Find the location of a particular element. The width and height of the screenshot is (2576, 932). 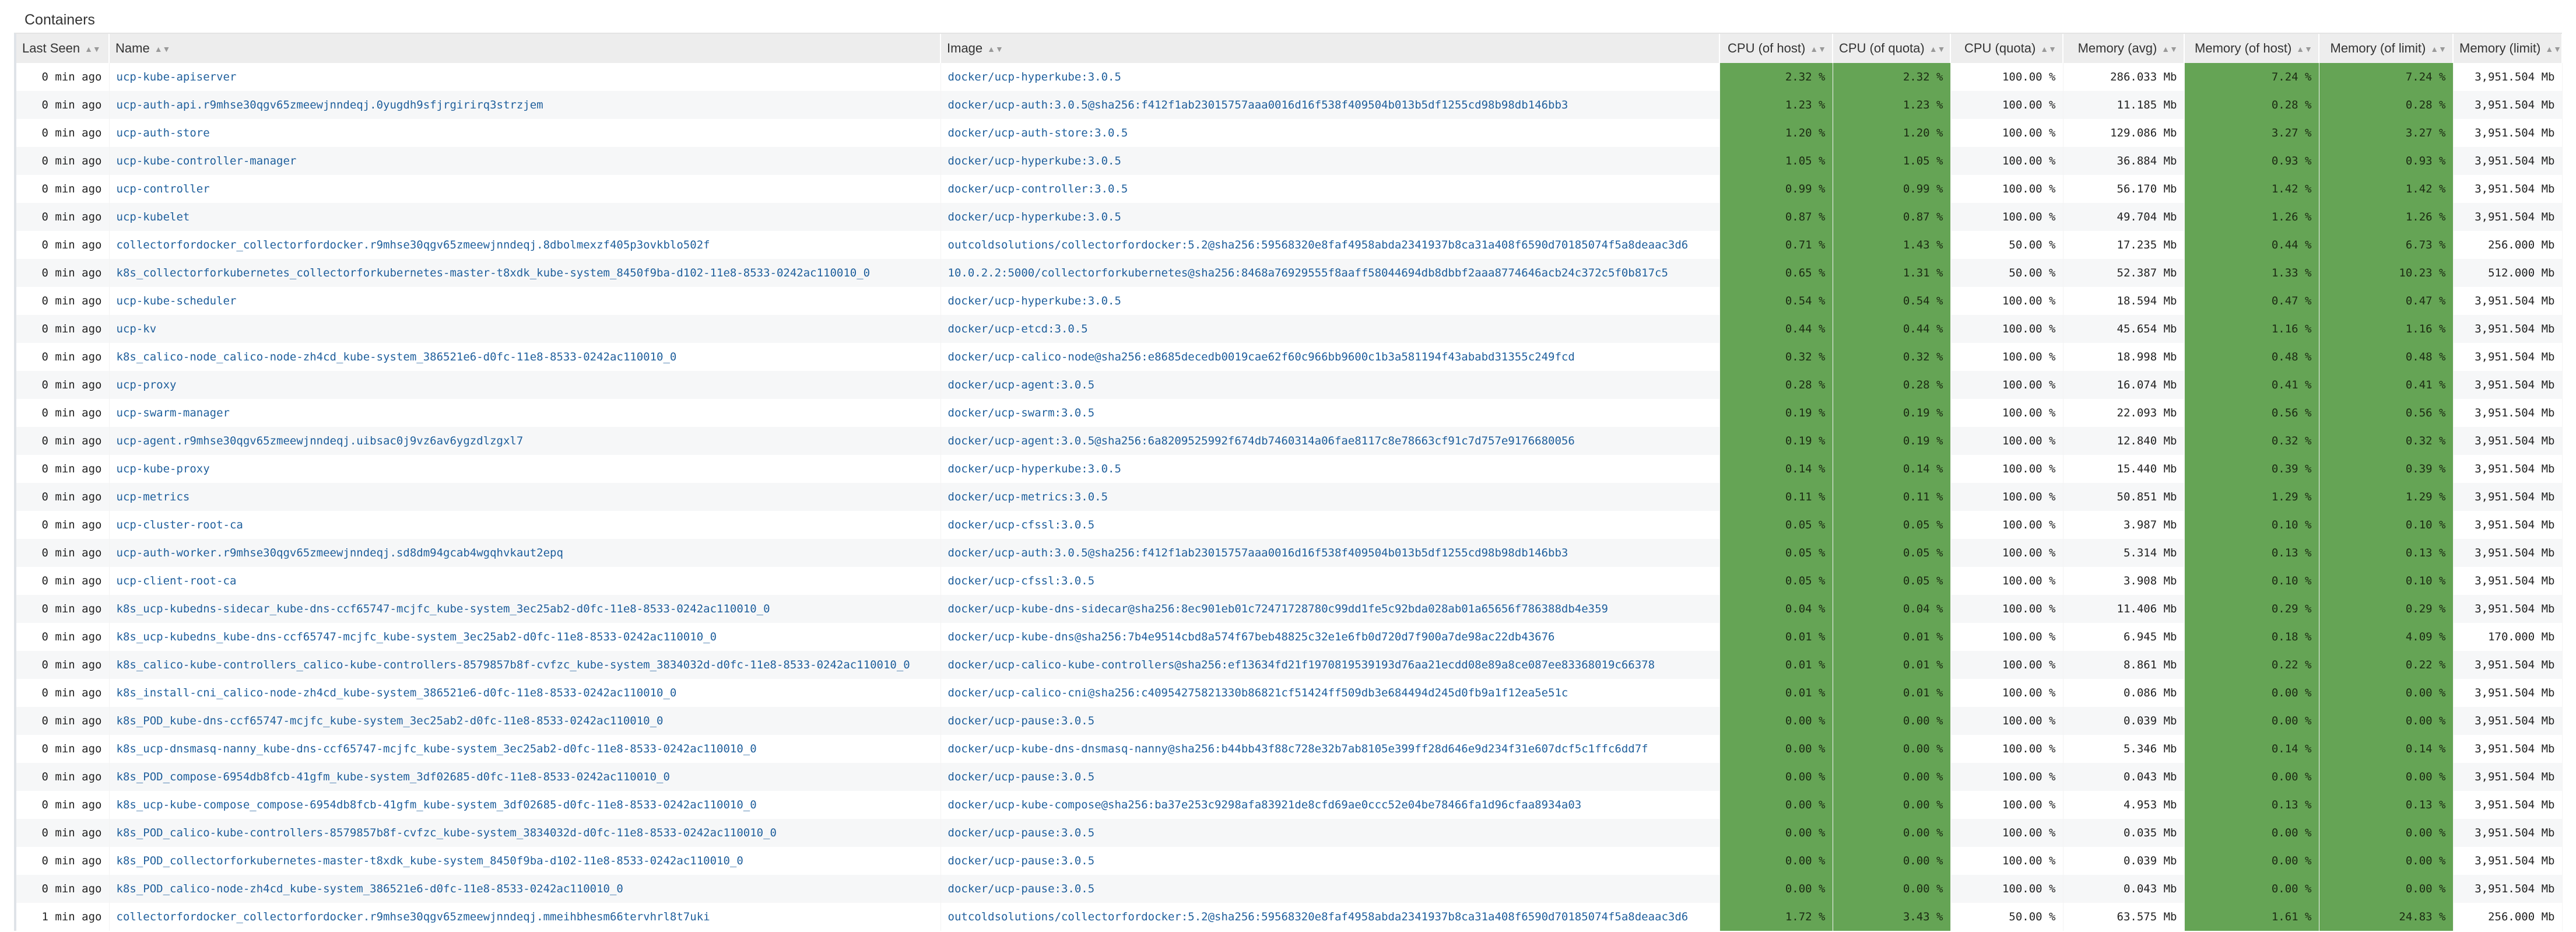

name-link: ucp-kube-controller-manager is located at coordinates (525, 161).